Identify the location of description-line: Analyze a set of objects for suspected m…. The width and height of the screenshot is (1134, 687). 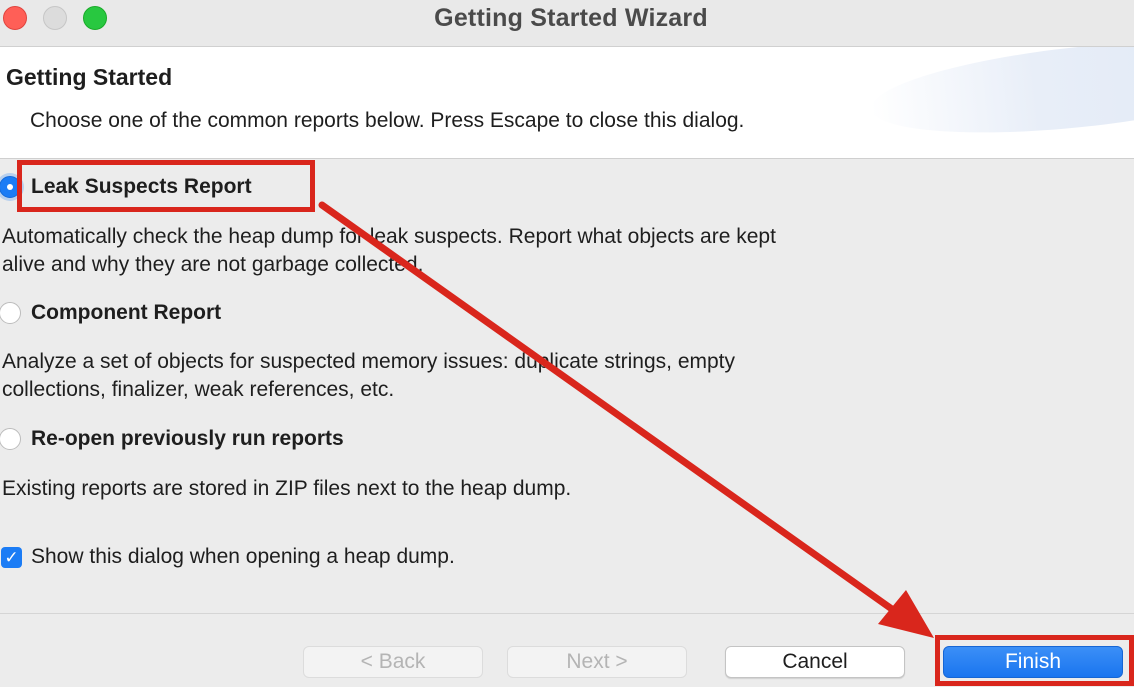
(369, 361).